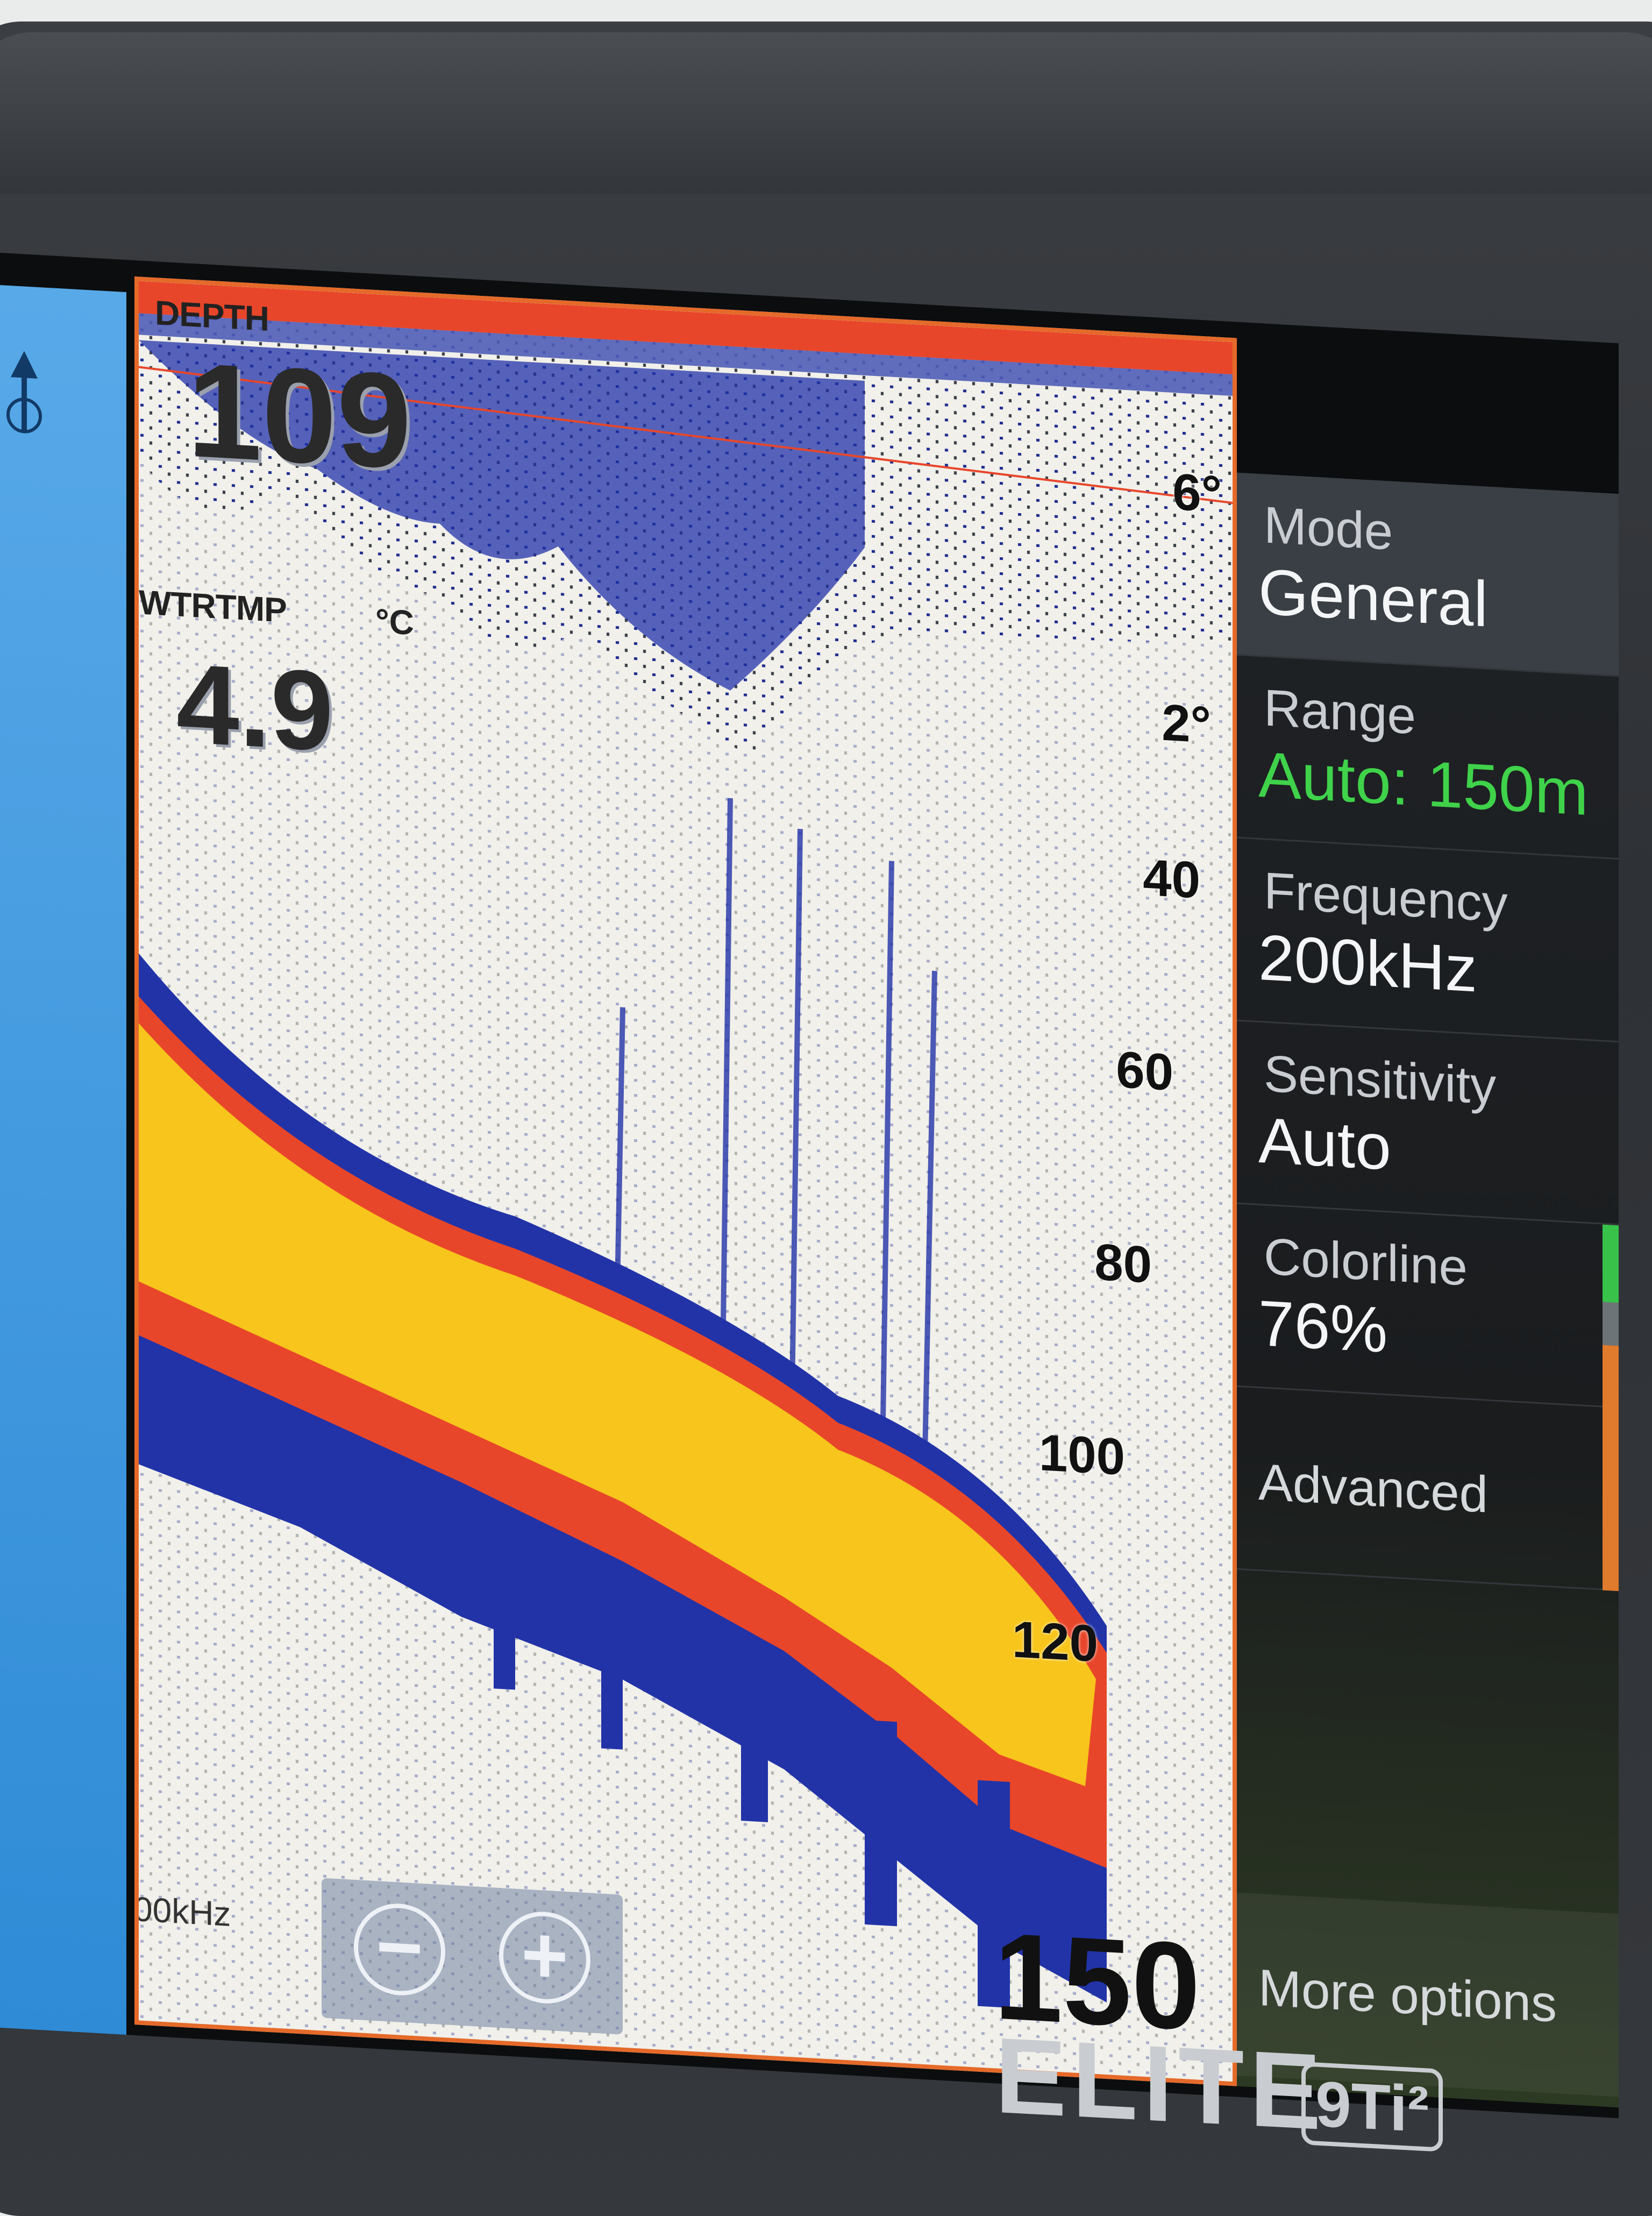 The height and width of the screenshot is (2216, 1652). Describe the element at coordinates (1428, 1124) in the screenshot. I see `menu-item-sensitivity: Sensitivity Auto` at that location.